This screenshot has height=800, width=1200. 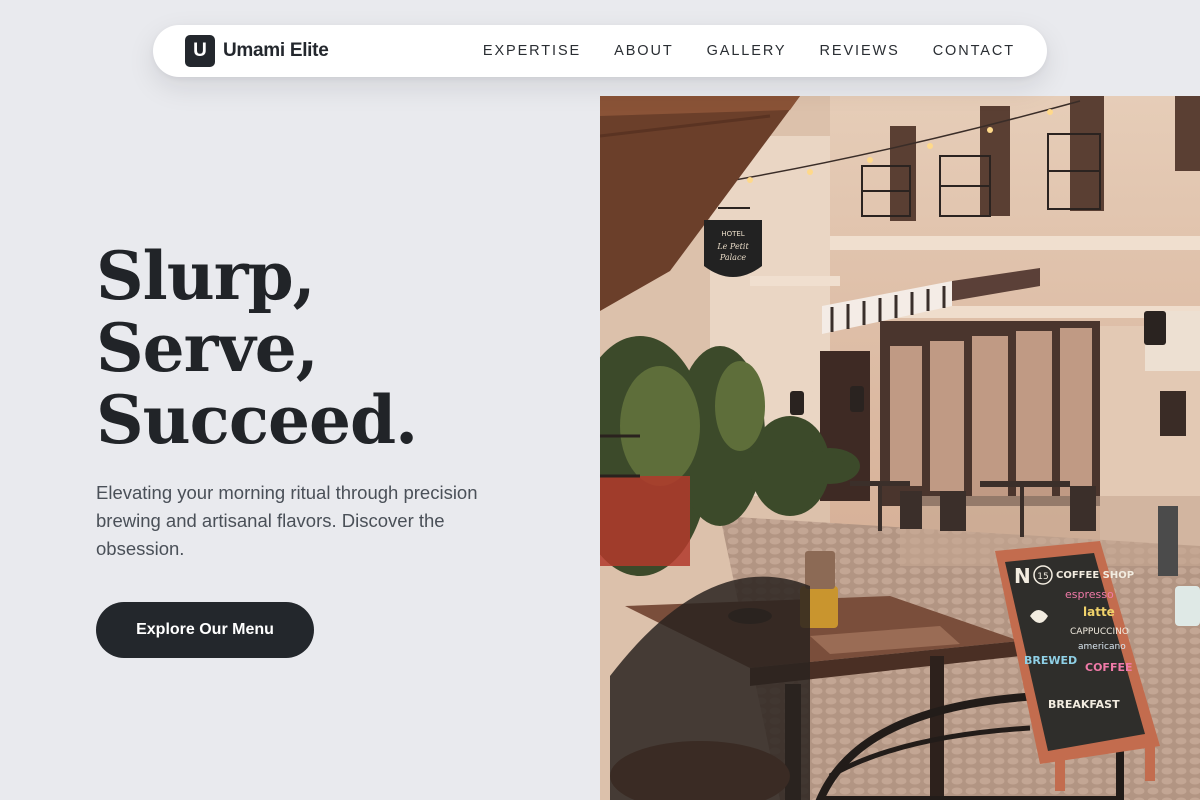 What do you see at coordinates (200, 51) in the screenshot?
I see `brand-logo-icon: U` at bounding box center [200, 51].